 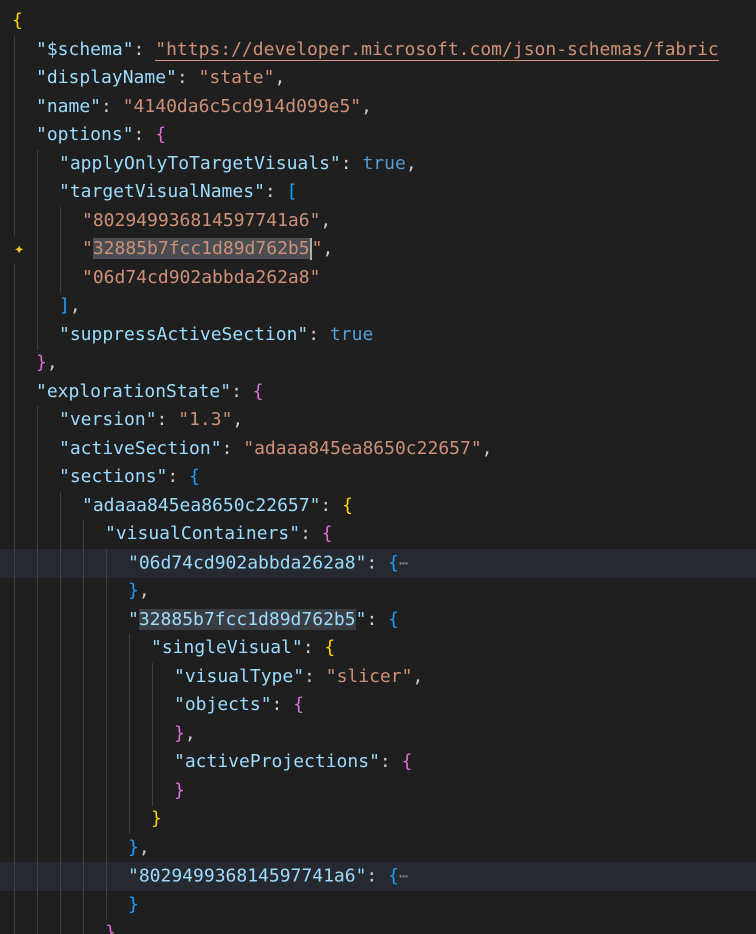 What do you see at coordinates (247, 563) in the screenshot?
I see `visual-container-1-key: "06d74cd902abbda262a8"` at bounding box center [247, 563].